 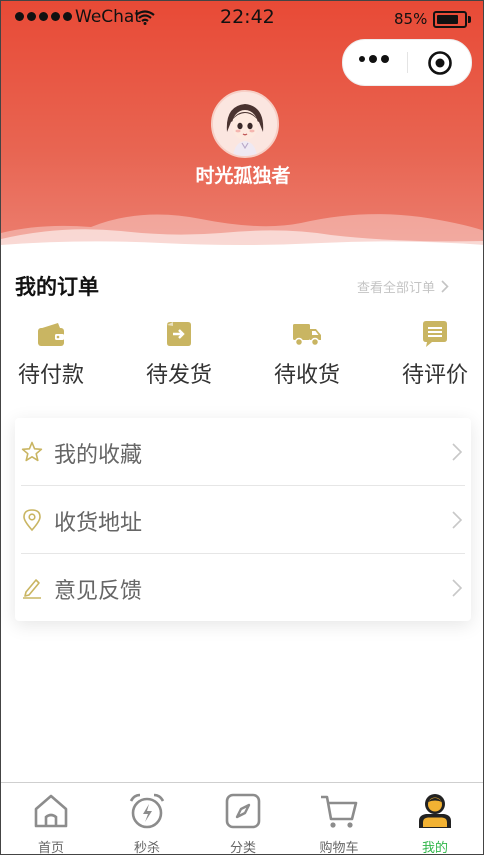 I want to click on pencil-icon, so click(x=32, y=589).